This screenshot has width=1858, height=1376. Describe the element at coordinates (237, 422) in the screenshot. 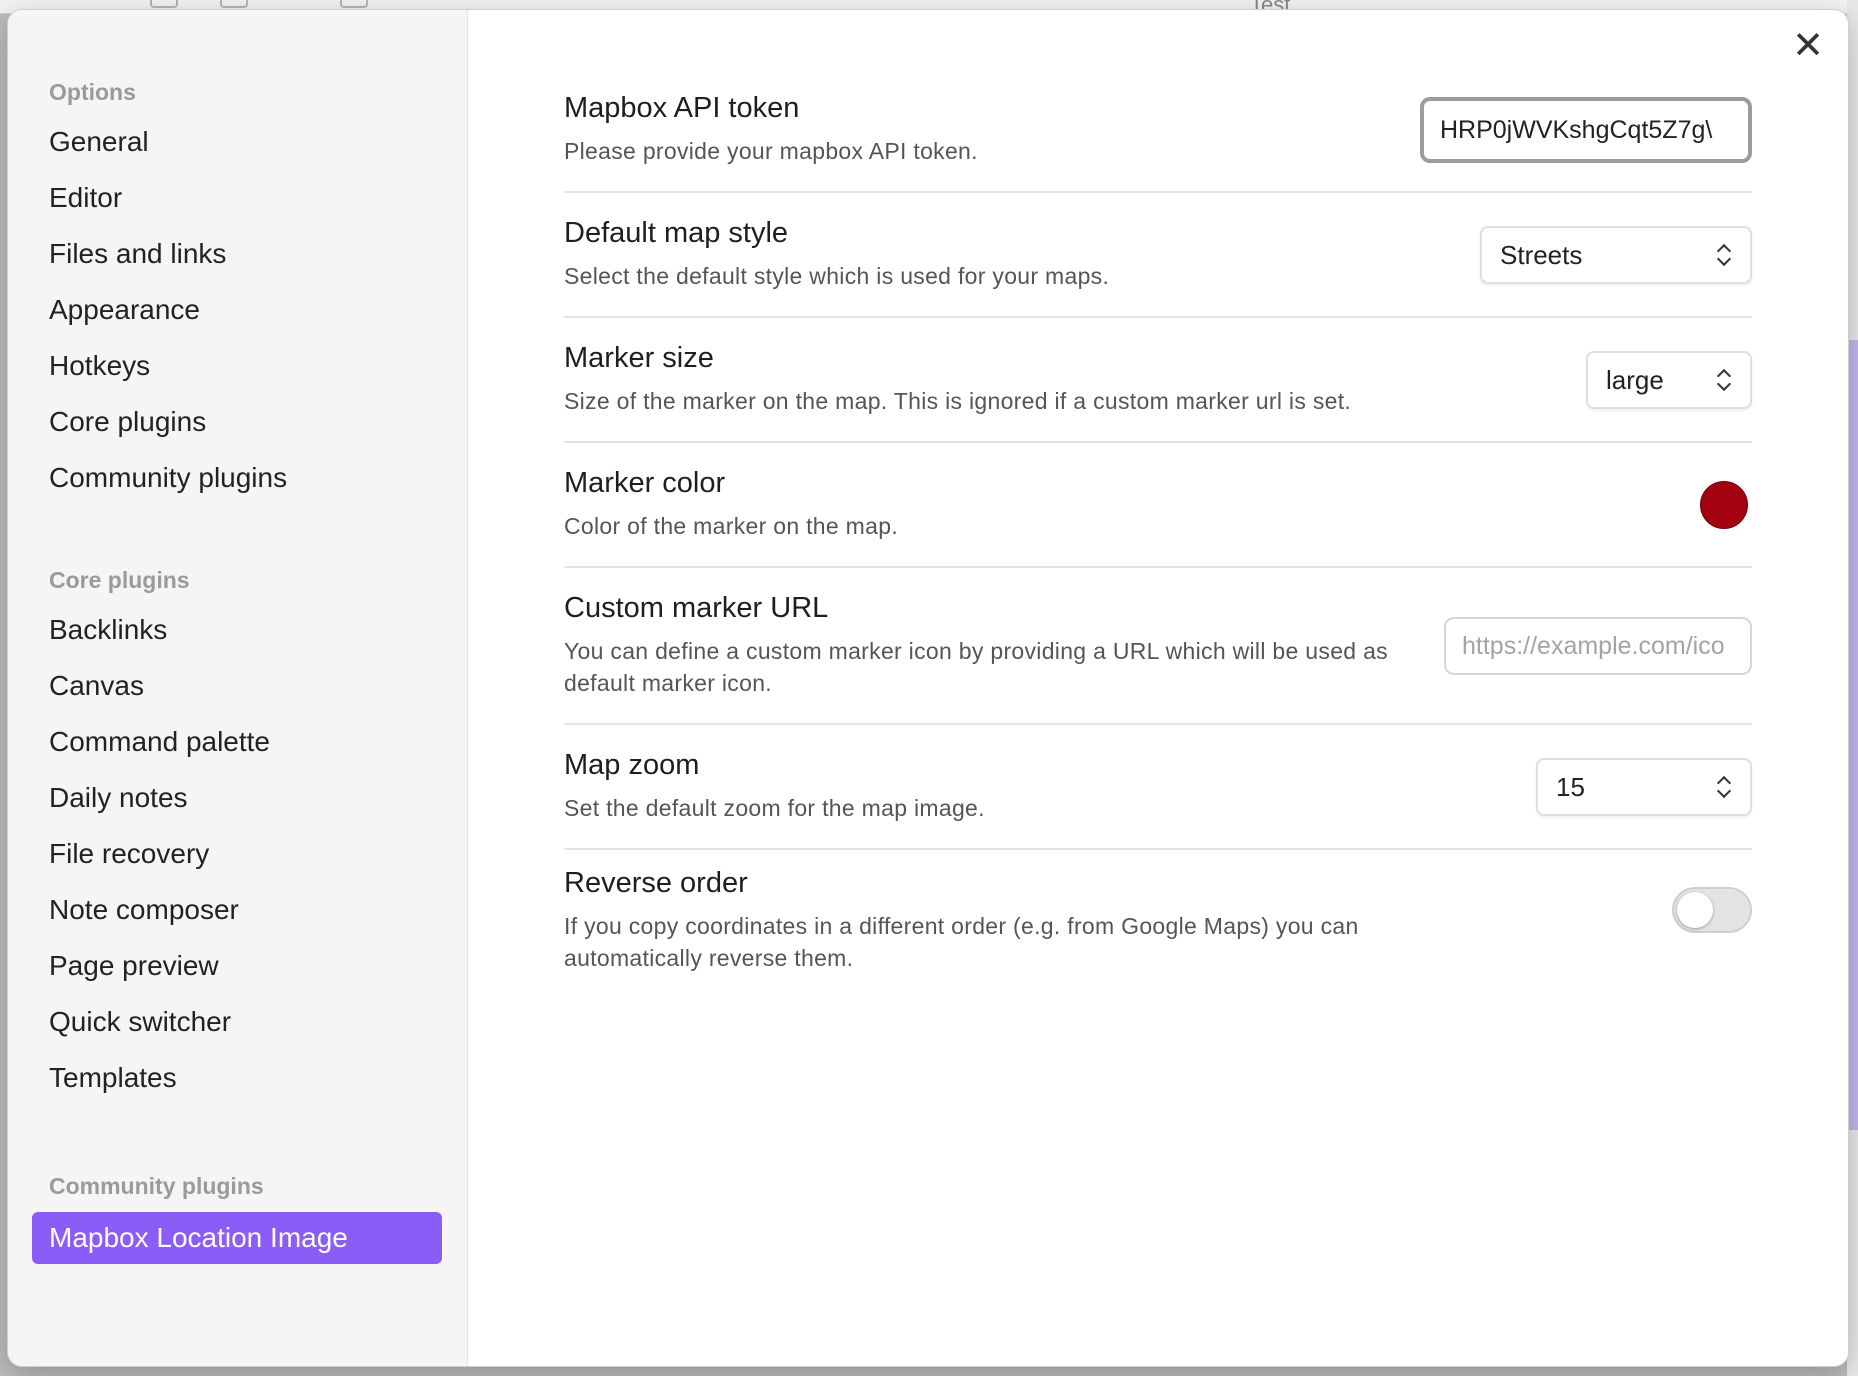

I see `sidebar-item-core-plugins: Core plugins` at that location.